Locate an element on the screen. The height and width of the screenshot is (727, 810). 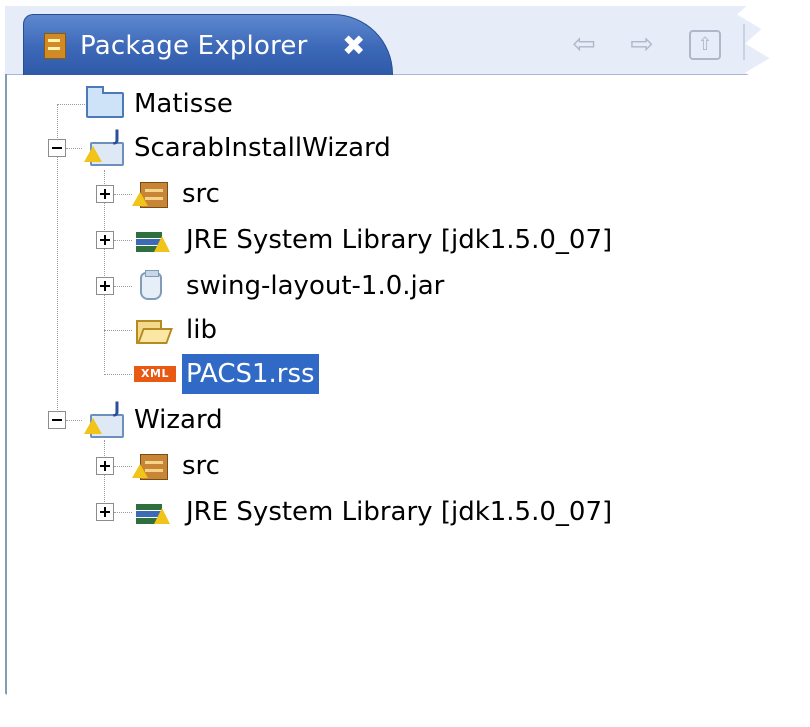
tree-item-pacs1-rss: XML PACS1.rss is located at coordinates (226, 374).